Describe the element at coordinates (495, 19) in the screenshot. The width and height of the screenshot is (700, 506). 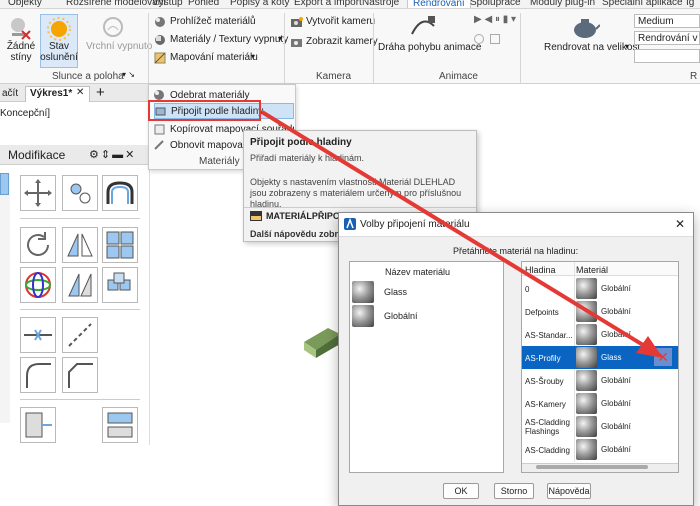
I see `playback-controls-icon: ▶ ◀ ⏸ ▮ ▾` at that location.